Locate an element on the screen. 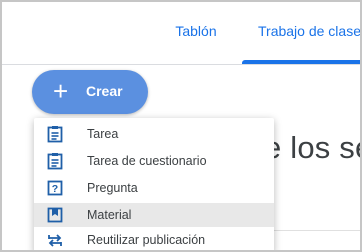 This screenshot has height=252, width=362. menu-item-label: Tarea de cuestionario is located at coordinates (147, 161).